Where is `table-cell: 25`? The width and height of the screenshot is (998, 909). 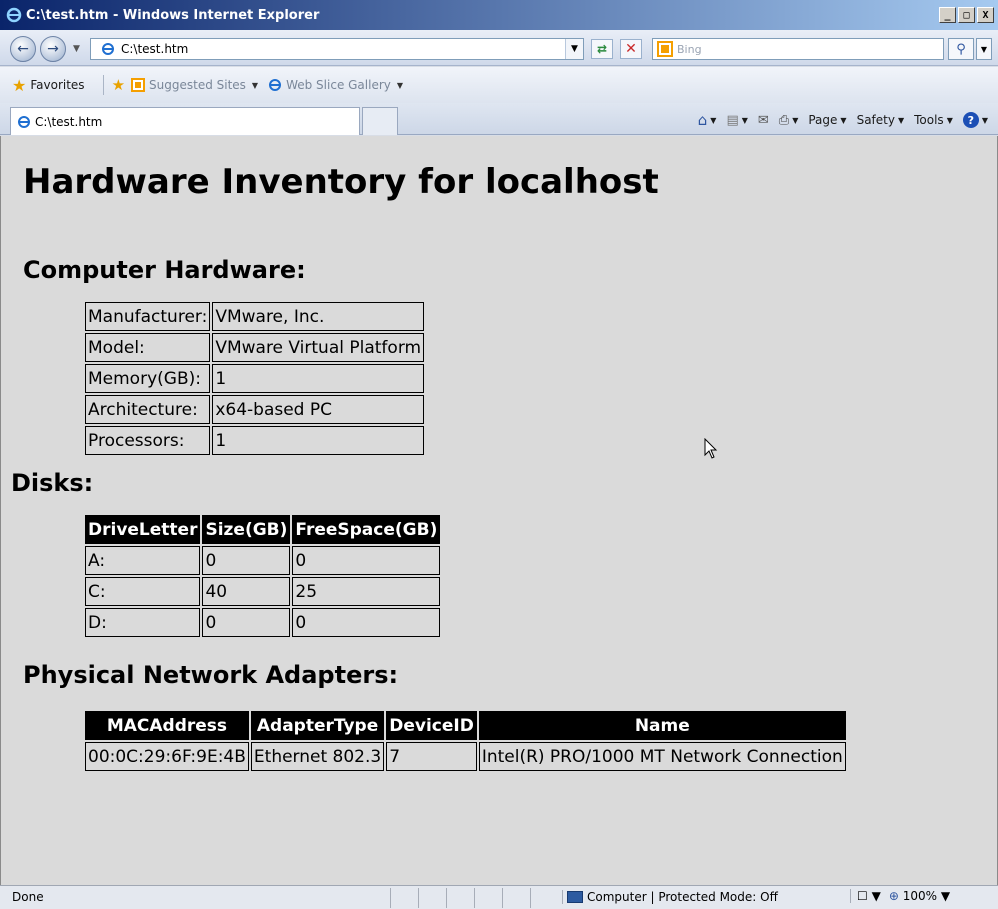 table-cell: 25 is located at coordinates (366, 591).